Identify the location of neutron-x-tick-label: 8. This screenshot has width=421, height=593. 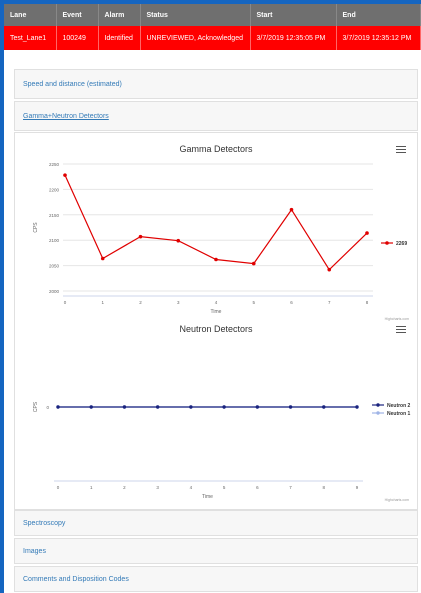
(324, 487).